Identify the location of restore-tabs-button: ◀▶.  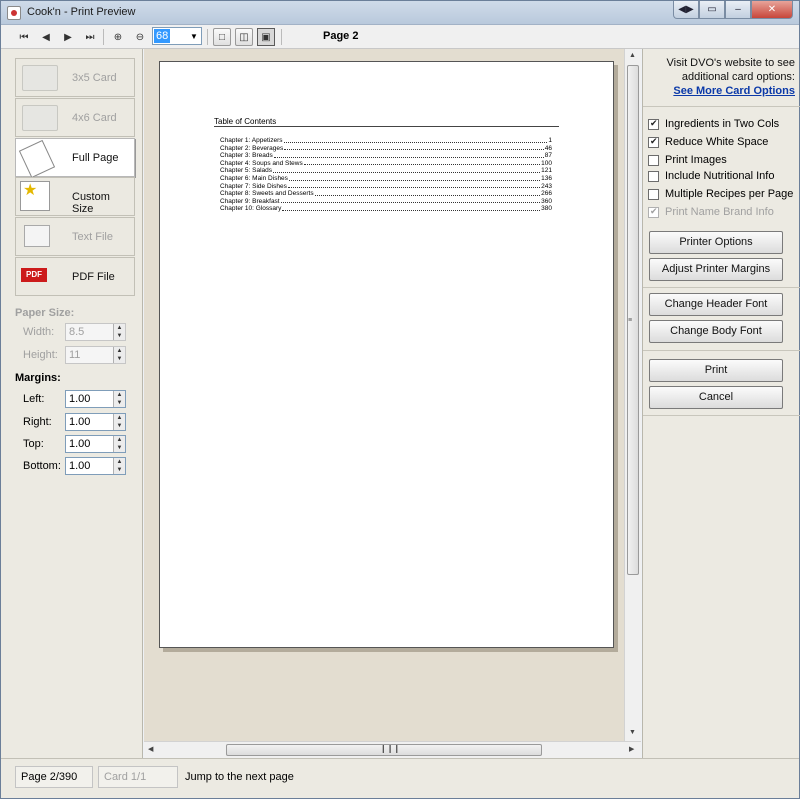
(686, 10).